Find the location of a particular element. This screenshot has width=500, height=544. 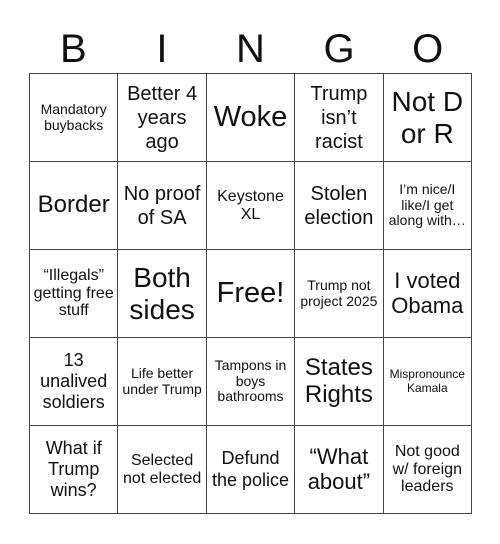

bingo-cell: I voted Obama is located at coordinates (427, 294).